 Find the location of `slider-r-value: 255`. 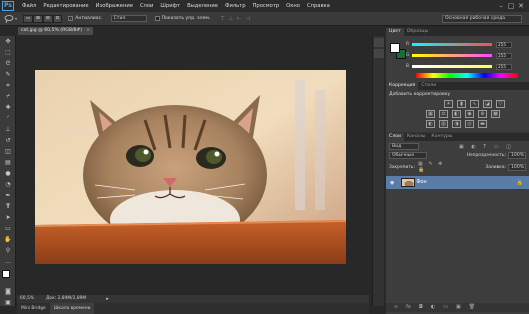

slider-r-value: 255 is located at coordinates (504, 44).